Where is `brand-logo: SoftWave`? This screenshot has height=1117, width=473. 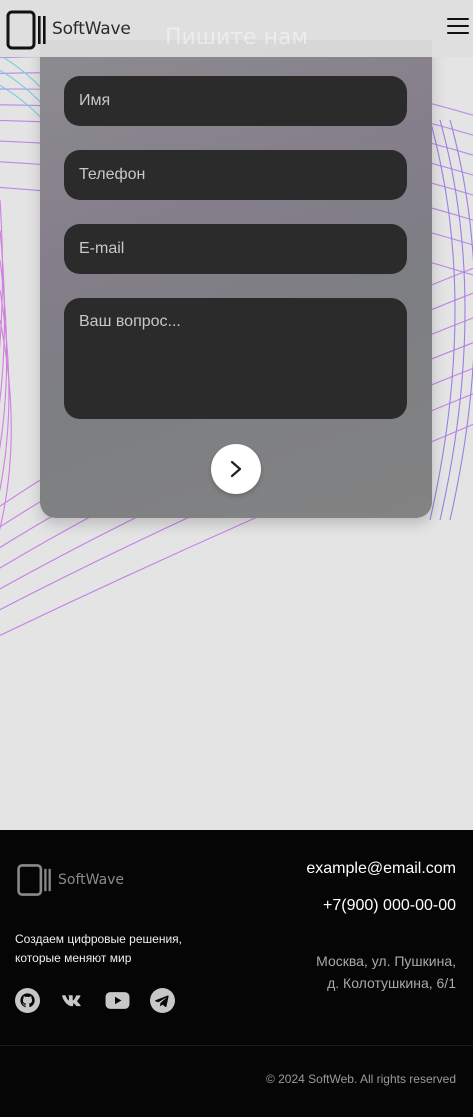
brand-logo: SoftWave is located at coordinates (68, 29).